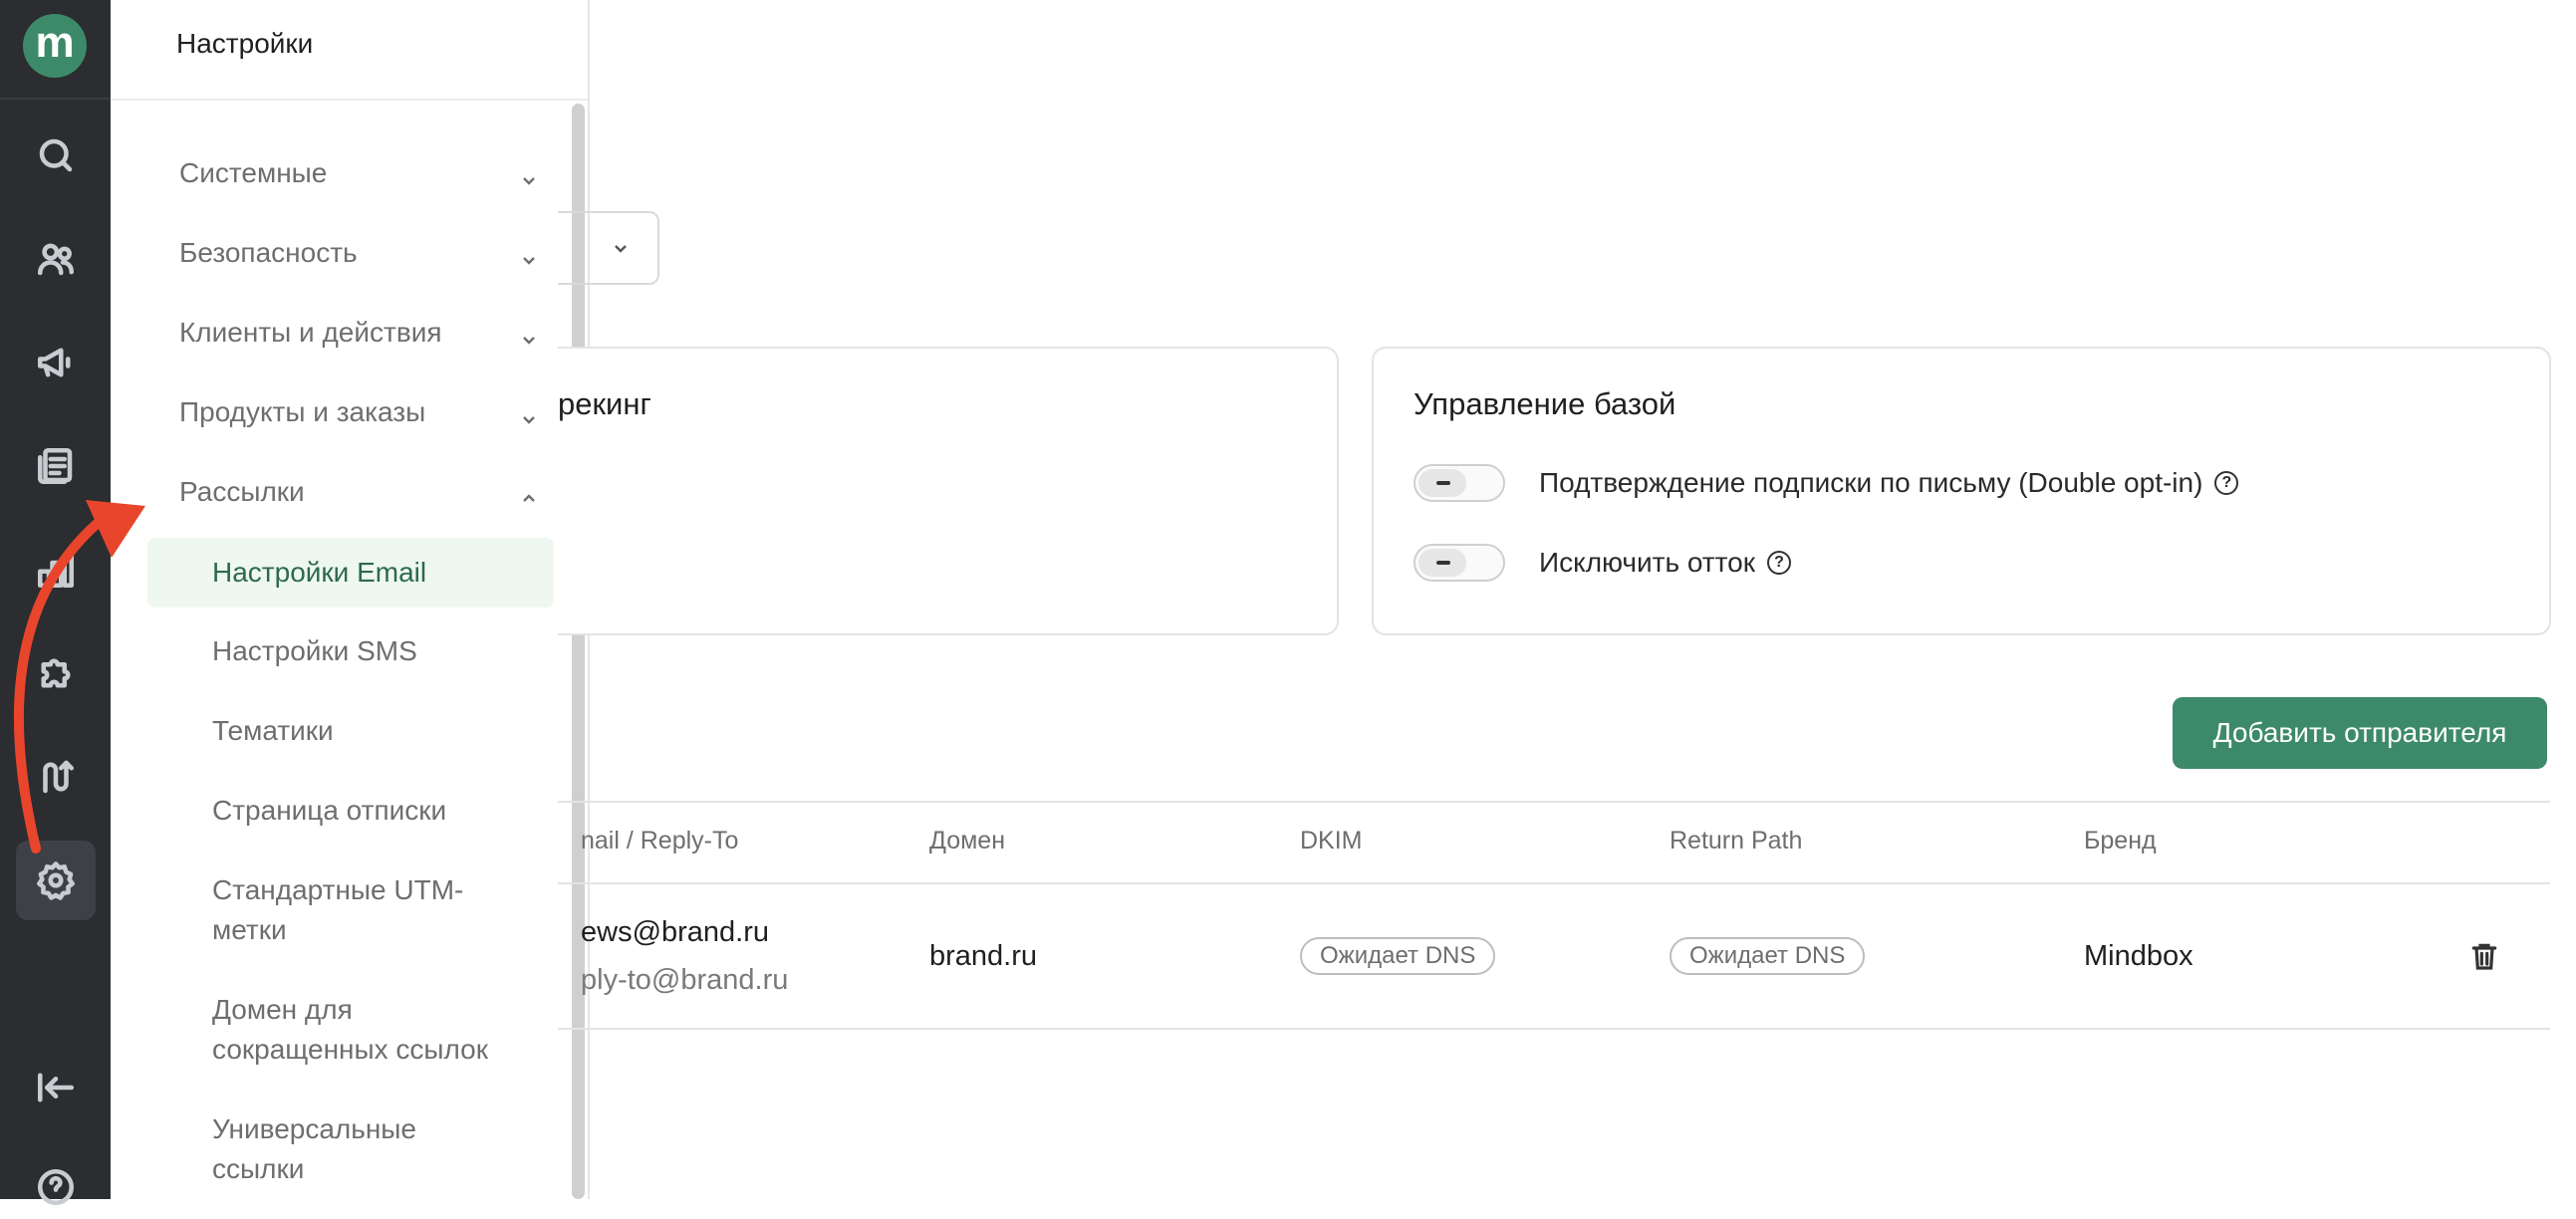 This screenshot has height=1219, width=2576. I want to click on nav-item-short-link-domain: Домен для сокращенных ссылок, so click(350, 1030).